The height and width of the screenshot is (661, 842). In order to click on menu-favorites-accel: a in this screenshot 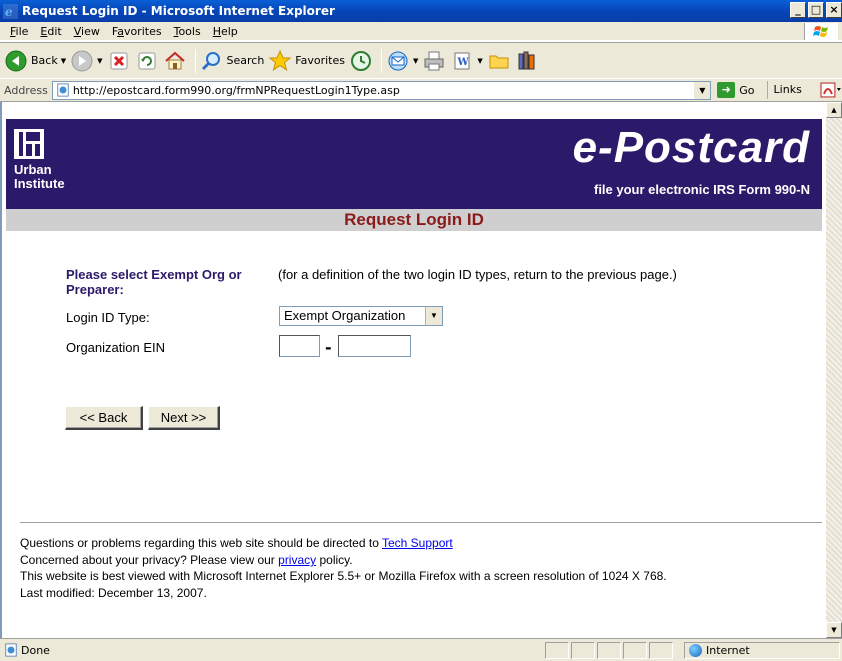, I will do `click(120, 31)`.